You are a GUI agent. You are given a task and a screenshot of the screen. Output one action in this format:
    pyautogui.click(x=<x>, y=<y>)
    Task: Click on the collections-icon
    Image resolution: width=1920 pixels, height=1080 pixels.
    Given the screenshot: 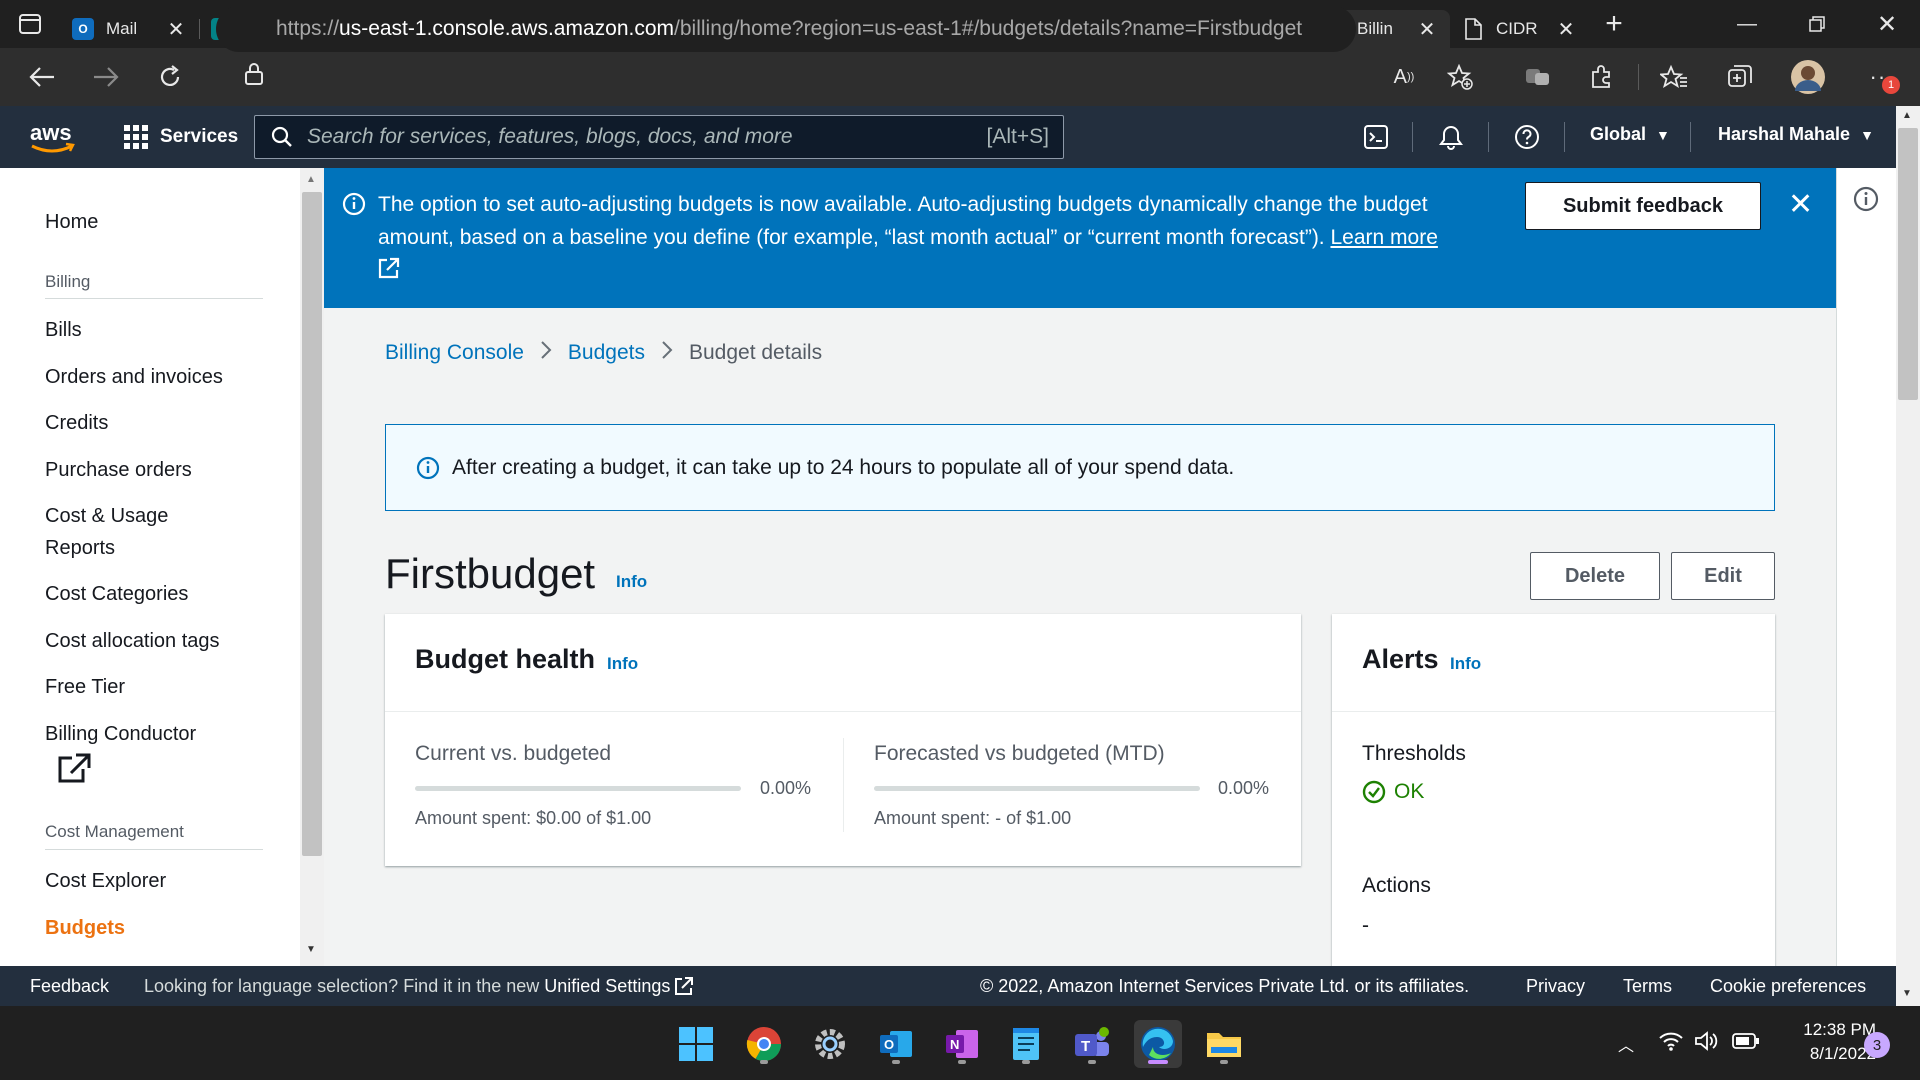 What is the action you would take?
    pyautogui.click(x=1740, y=77)
    